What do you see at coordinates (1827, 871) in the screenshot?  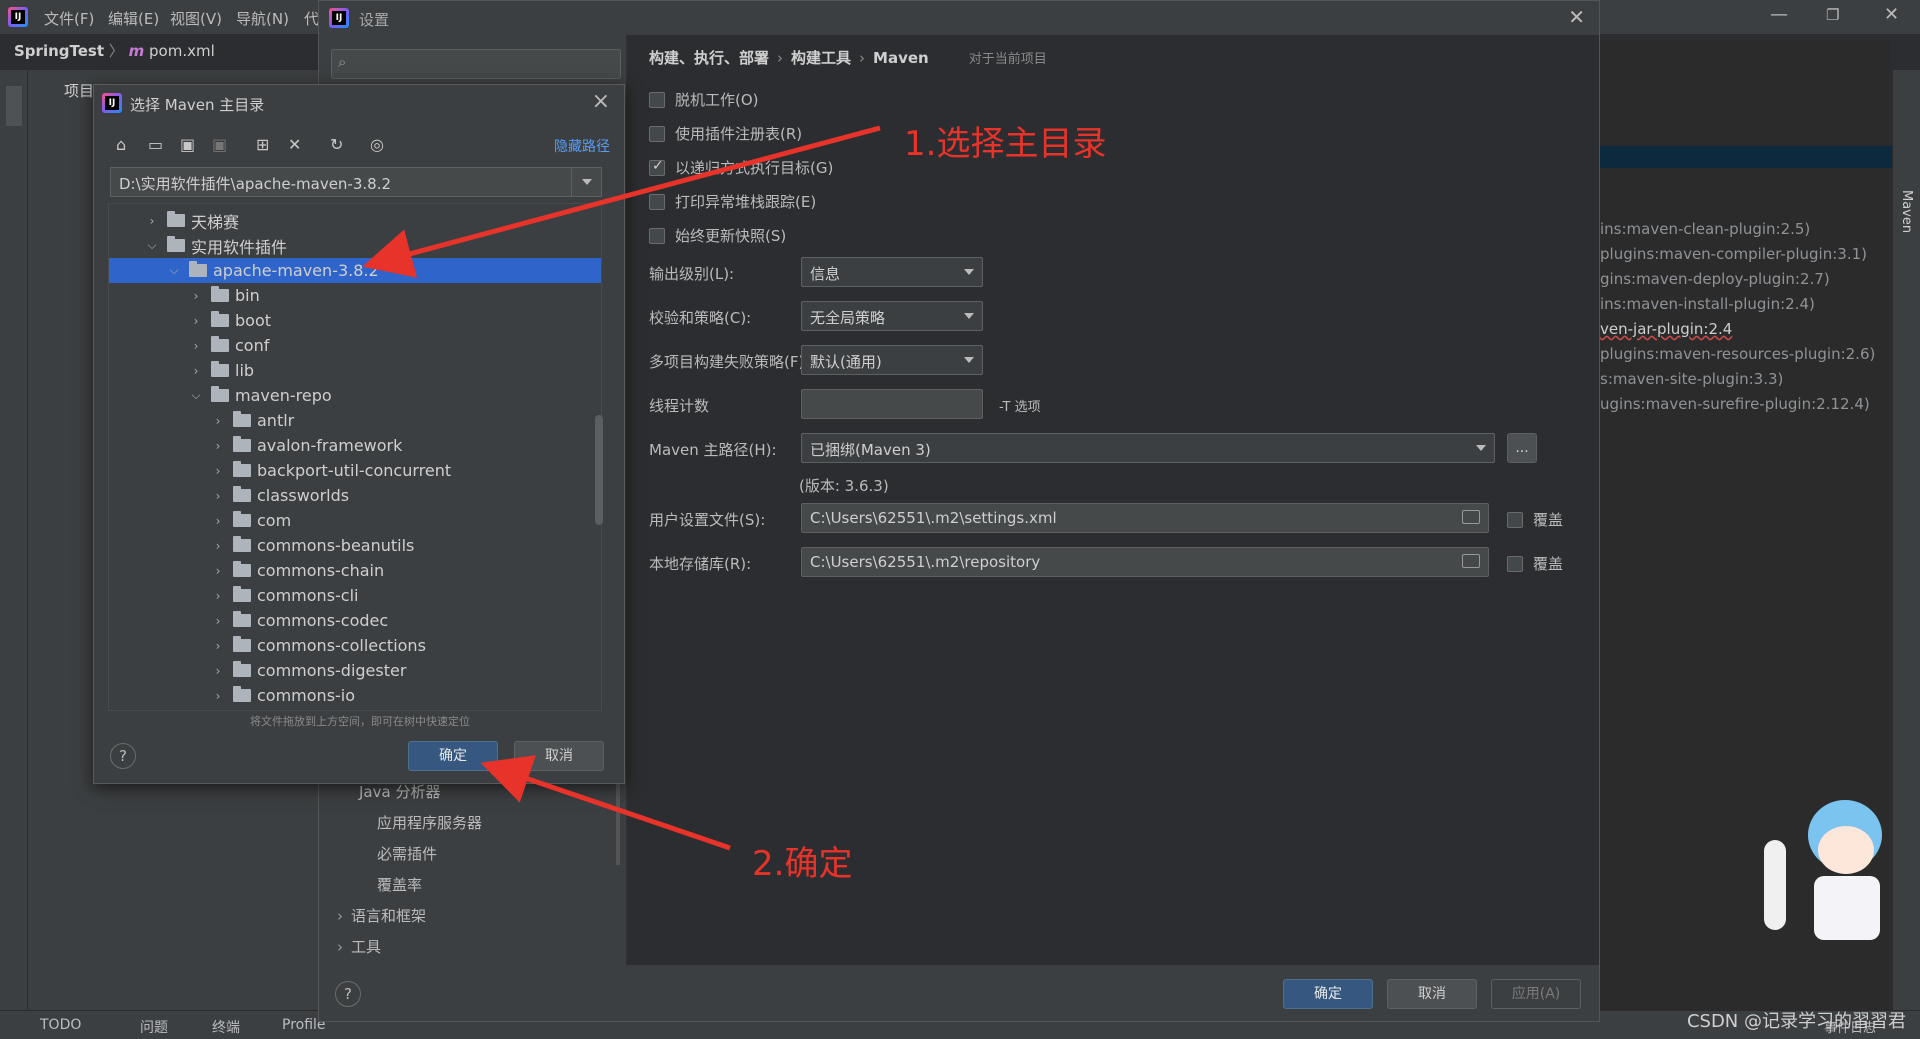 I see `anime-character-sticker` at bounding box center [1827, 871].